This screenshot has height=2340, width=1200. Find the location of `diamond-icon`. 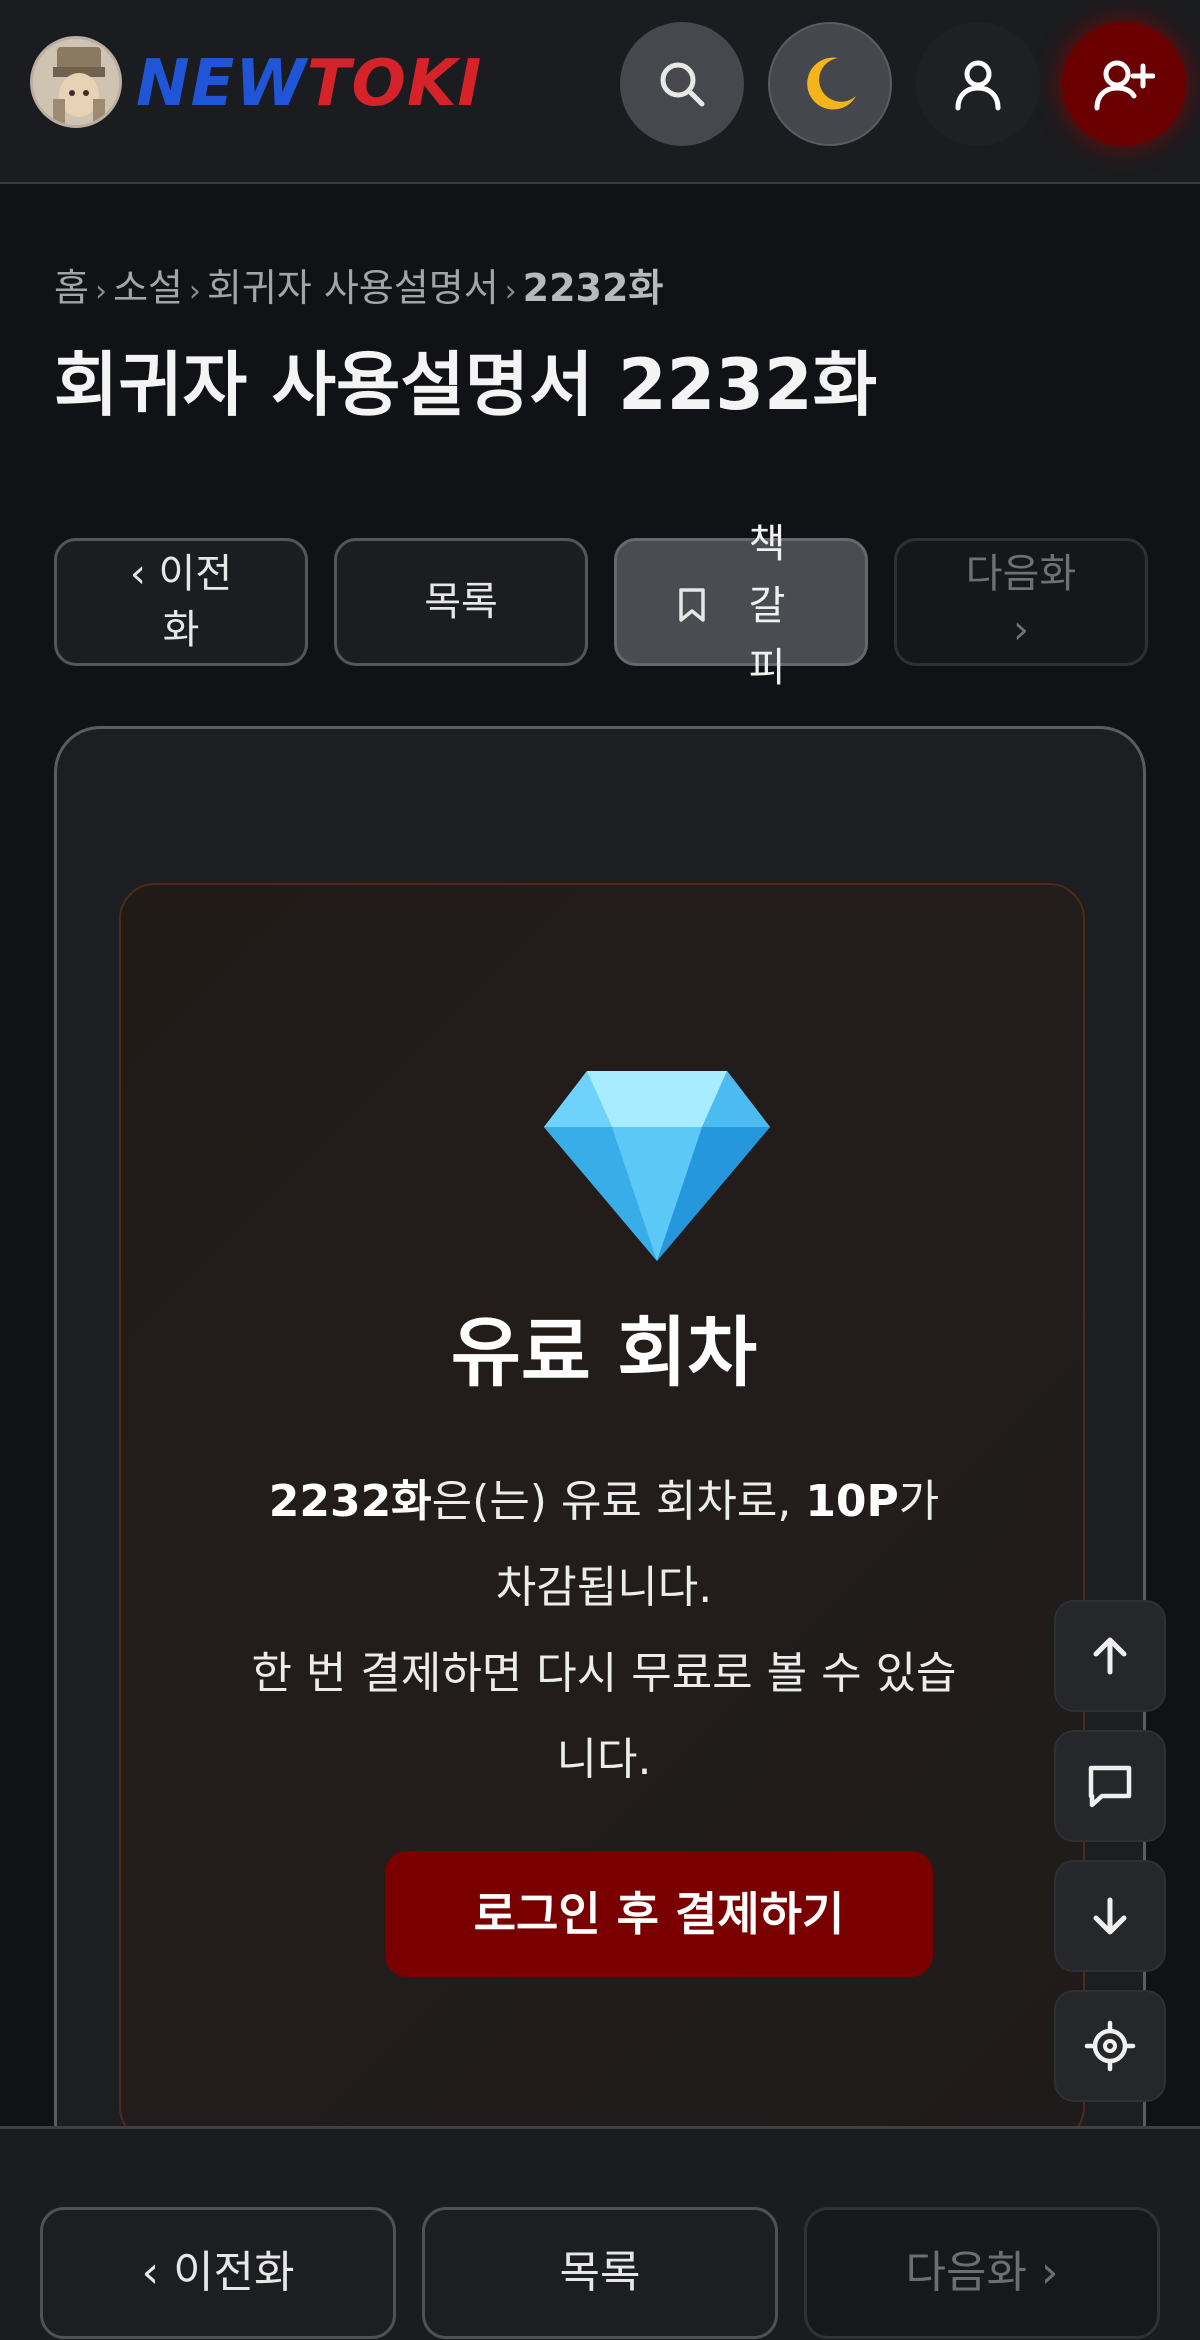

diamond-icon is located at coordinates (657, 1166).